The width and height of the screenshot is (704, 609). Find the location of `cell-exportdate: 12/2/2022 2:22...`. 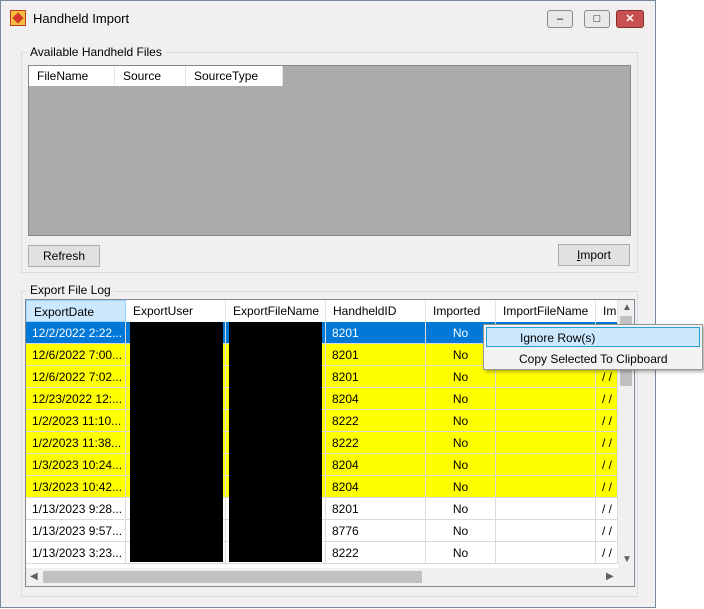

cell-exportdate: 12/2/2022 2:22... is located at coordinates (76, 333).